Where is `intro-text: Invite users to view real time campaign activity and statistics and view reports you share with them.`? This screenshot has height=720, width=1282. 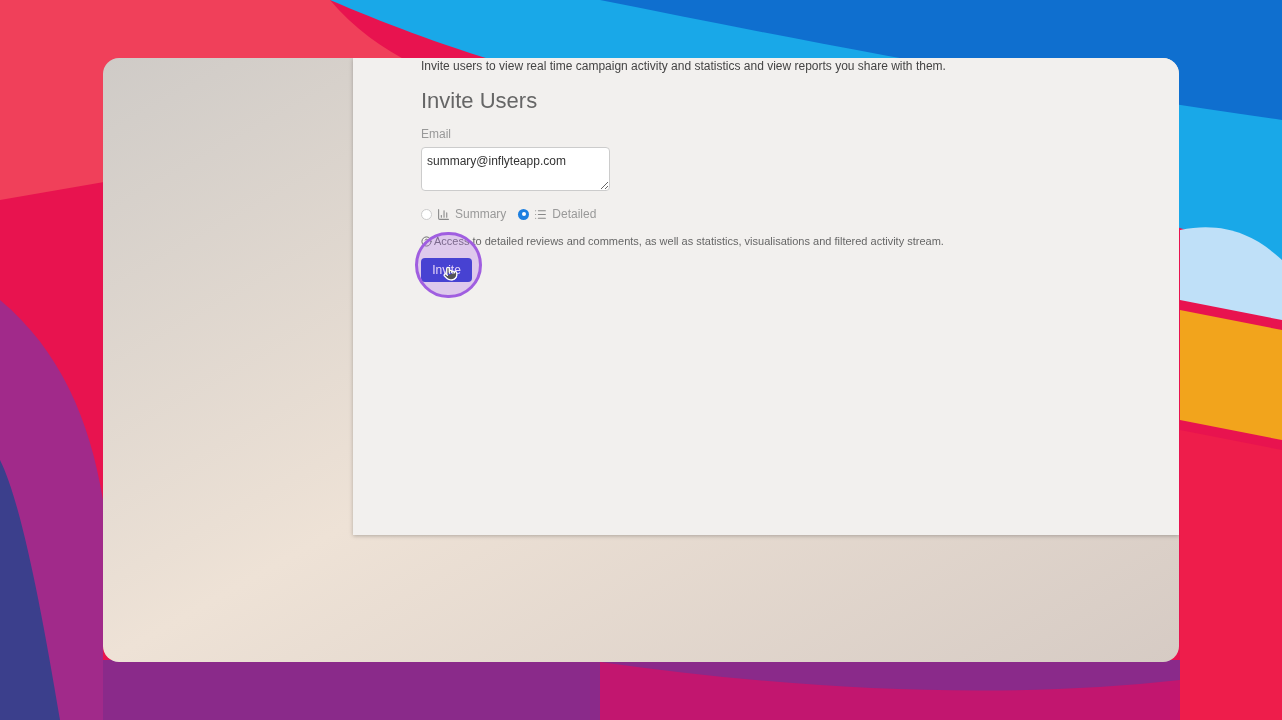
intro-text: Invite users to view real time campaign activity and statistics and view reports you share with them. is located at coordinates (684, 66).